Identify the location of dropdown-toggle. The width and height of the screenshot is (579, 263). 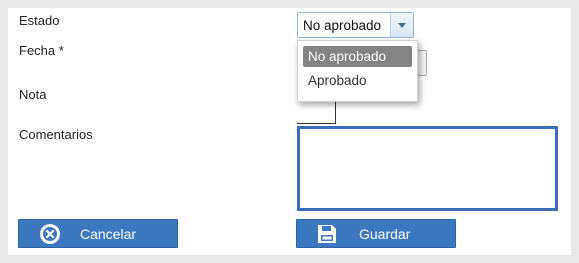
(401, 25).